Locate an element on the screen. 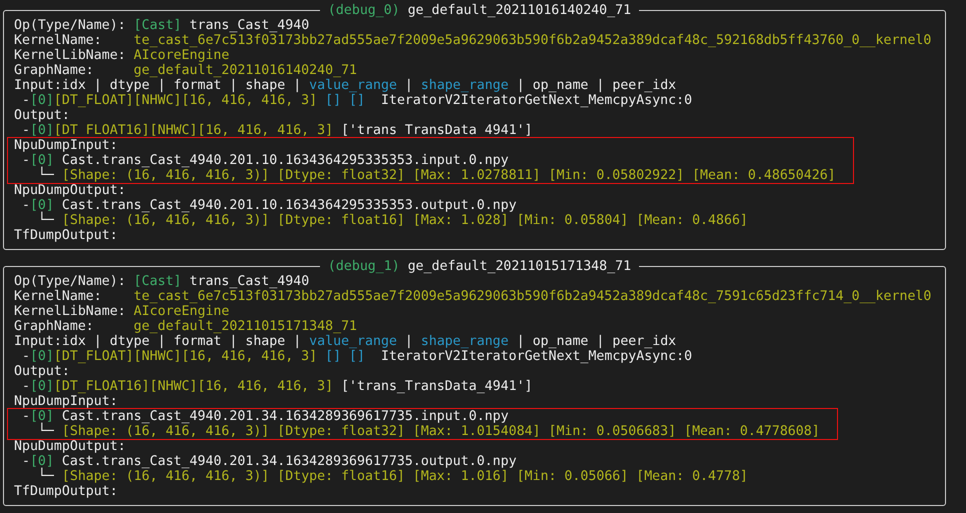 This screenshot has height=513, width=966. value-text: [DT_FLOAT16][NHWC][16, 416, 416, 3] is located at coordinates (194, 386).